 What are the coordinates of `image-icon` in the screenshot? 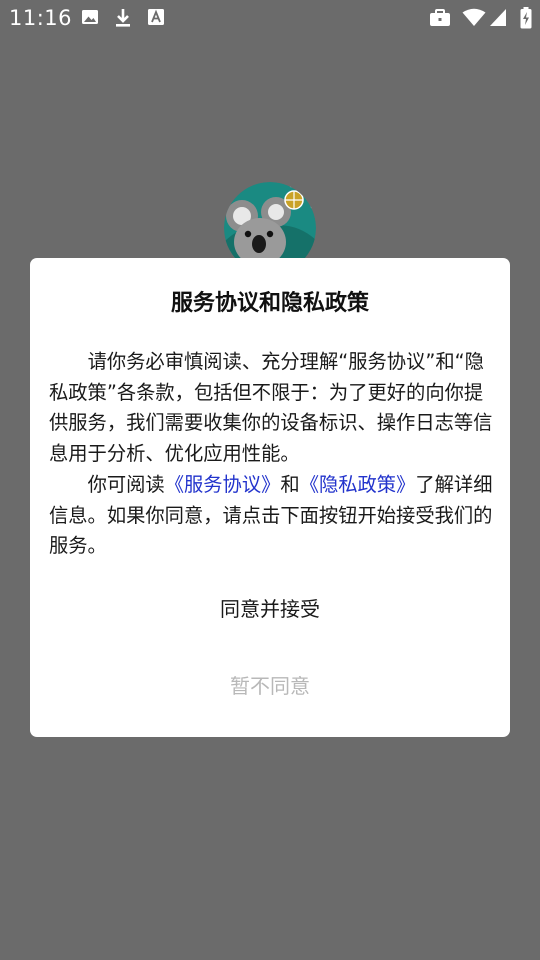 It's located at (90, 17).